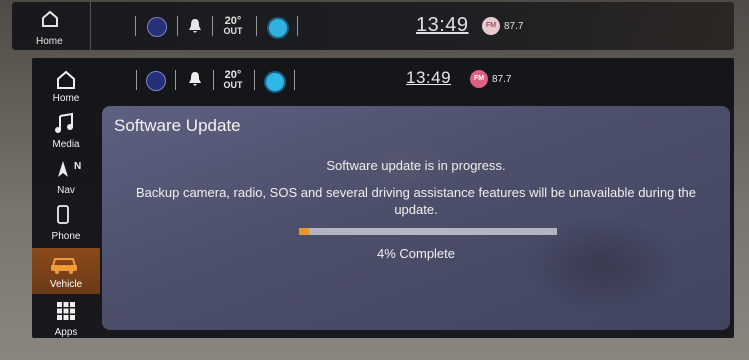  Describe the element at coordinates (442, 25) in the screenshot. I see `reflection-time: 13:49` at that location.